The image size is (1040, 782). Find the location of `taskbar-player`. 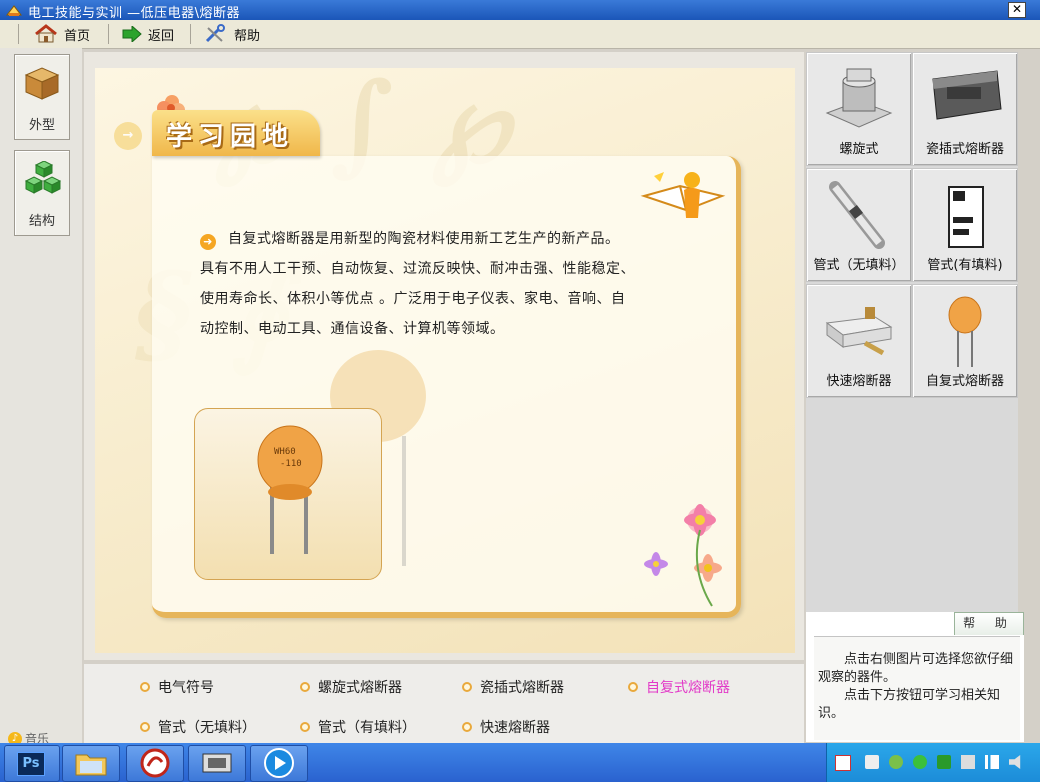

taskbar-player is located at coordinates (279, 763).